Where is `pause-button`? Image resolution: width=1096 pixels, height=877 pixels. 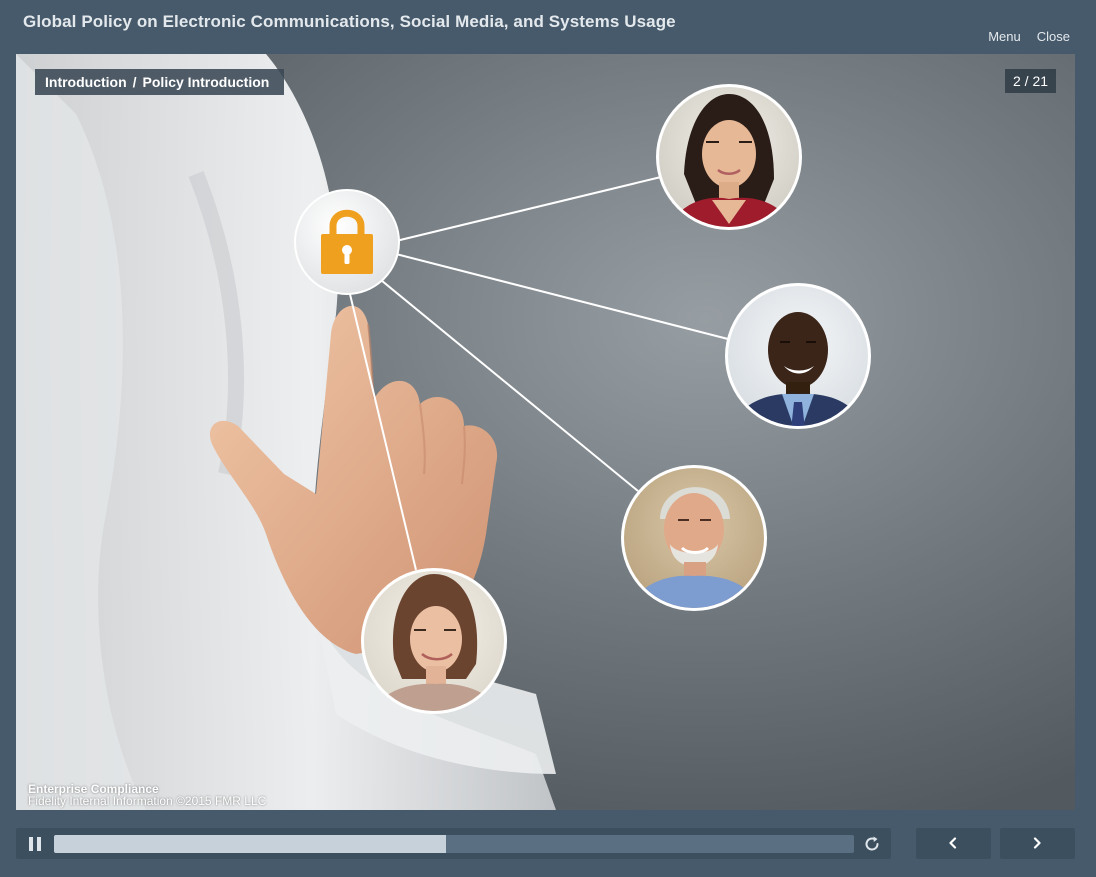
pause-button is located at coordinates (35, 844).